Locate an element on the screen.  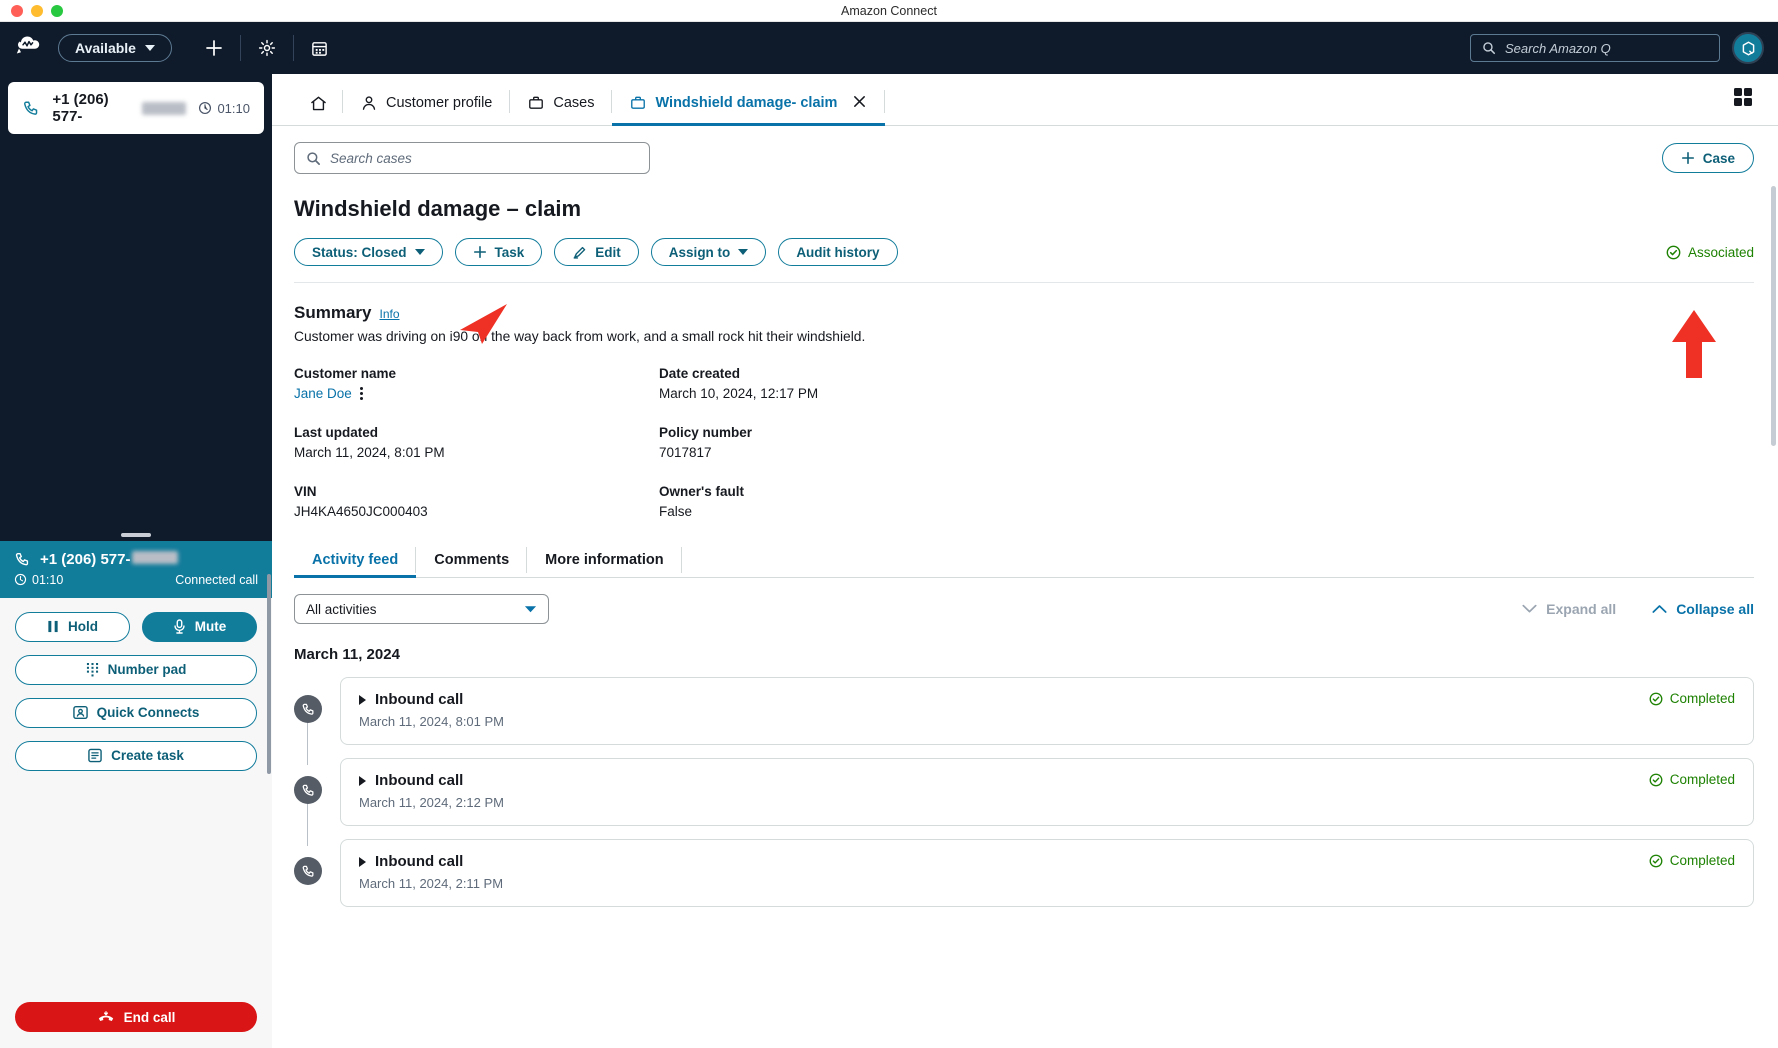
activity-card-body: Inbound call March 11, 2024, 2:12 PM is located at coordinates (431, 791).